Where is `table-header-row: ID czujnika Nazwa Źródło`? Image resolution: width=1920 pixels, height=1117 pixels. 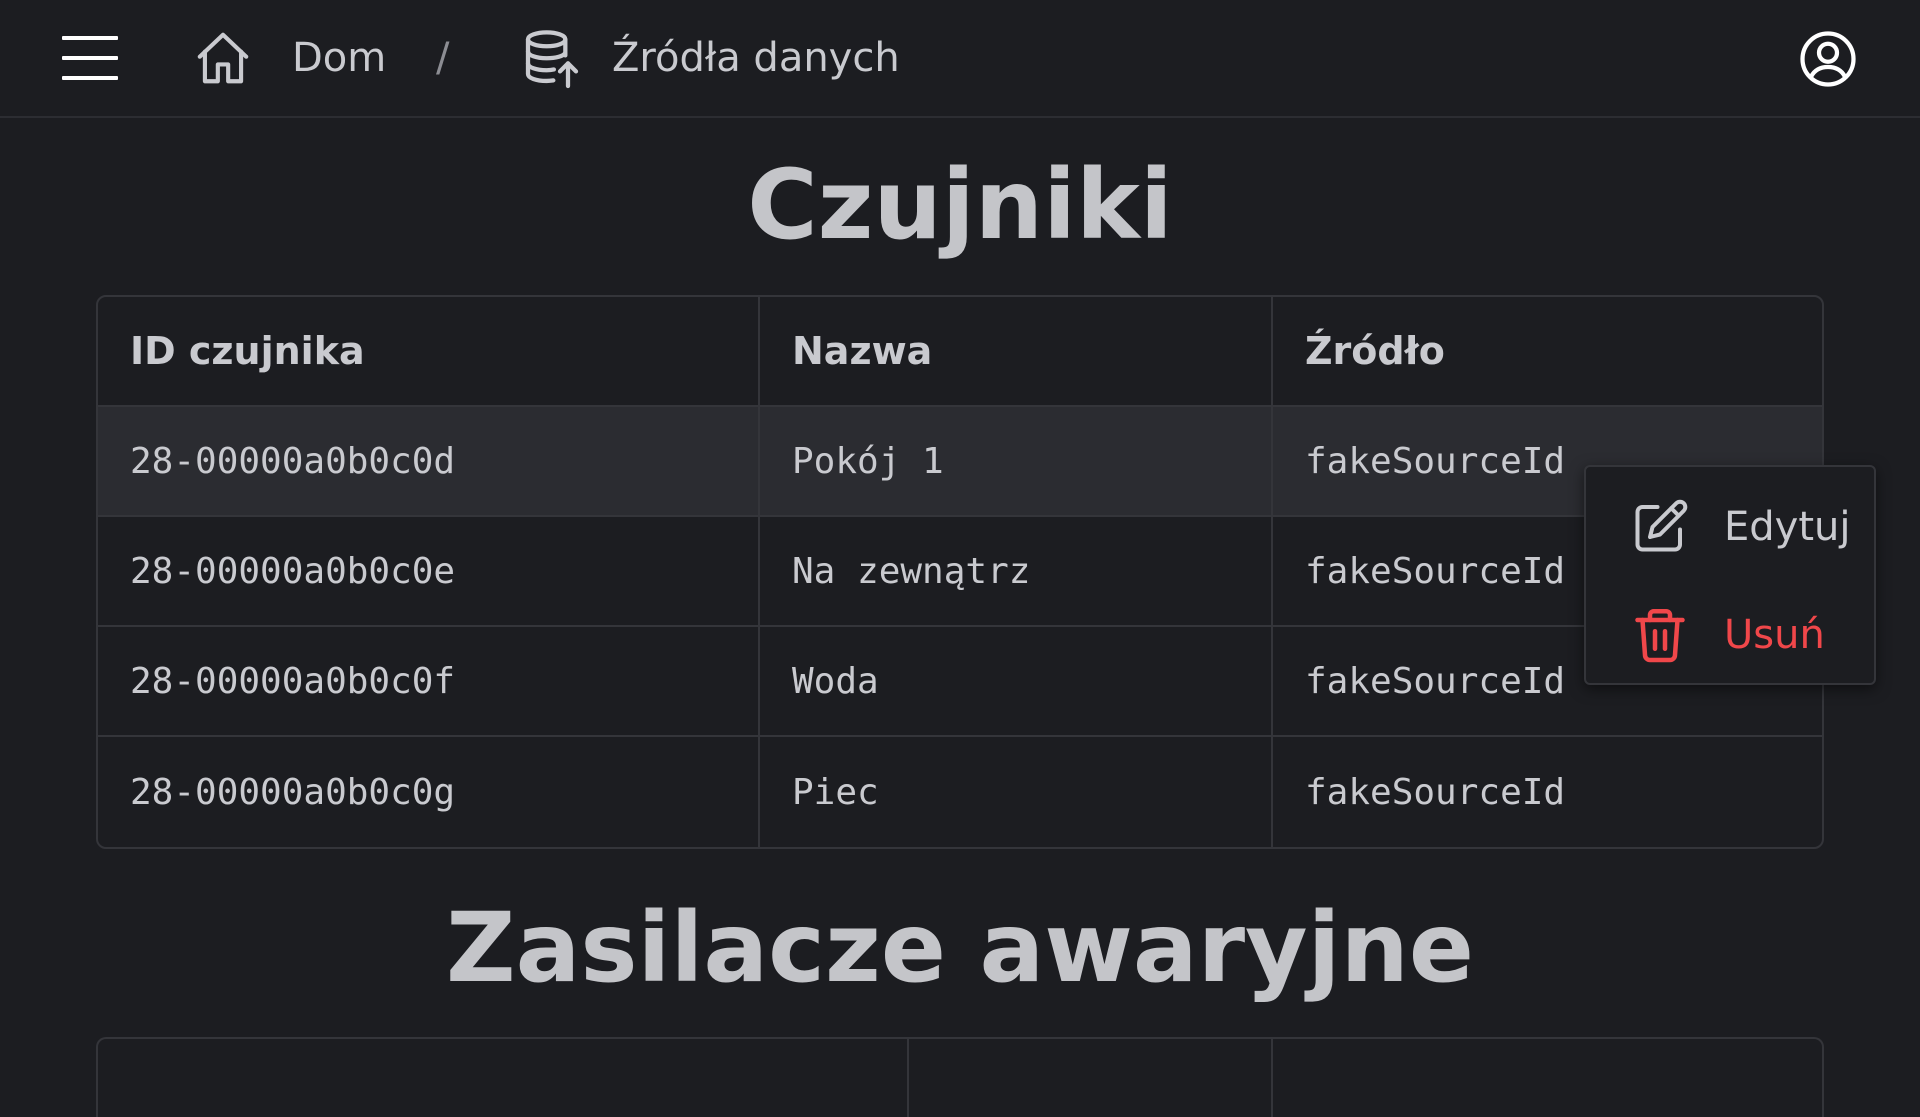 table-header-row: ID czujnika Nazwa Źródło is located at coordinates (960, 352).